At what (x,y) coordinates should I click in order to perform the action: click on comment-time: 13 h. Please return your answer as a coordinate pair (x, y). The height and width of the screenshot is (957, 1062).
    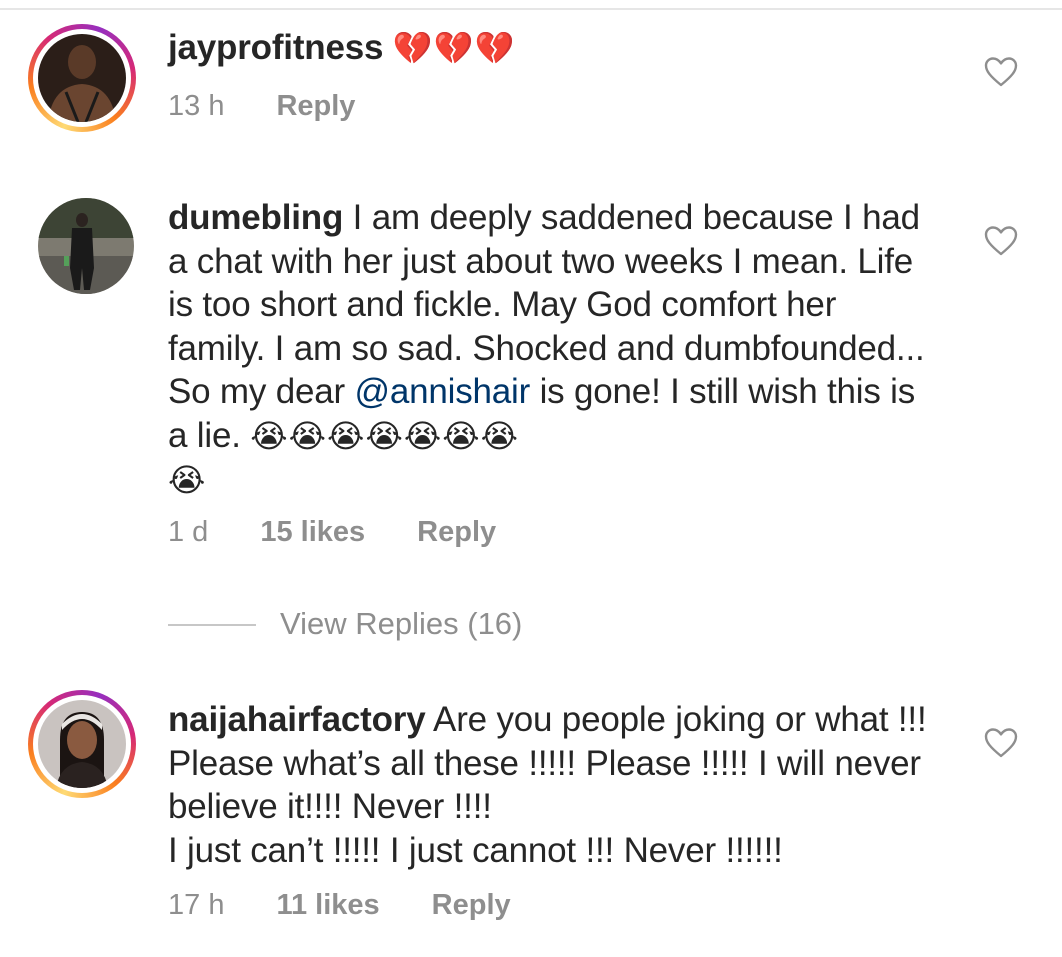
    Looking at the image, I should click on (196, 106).